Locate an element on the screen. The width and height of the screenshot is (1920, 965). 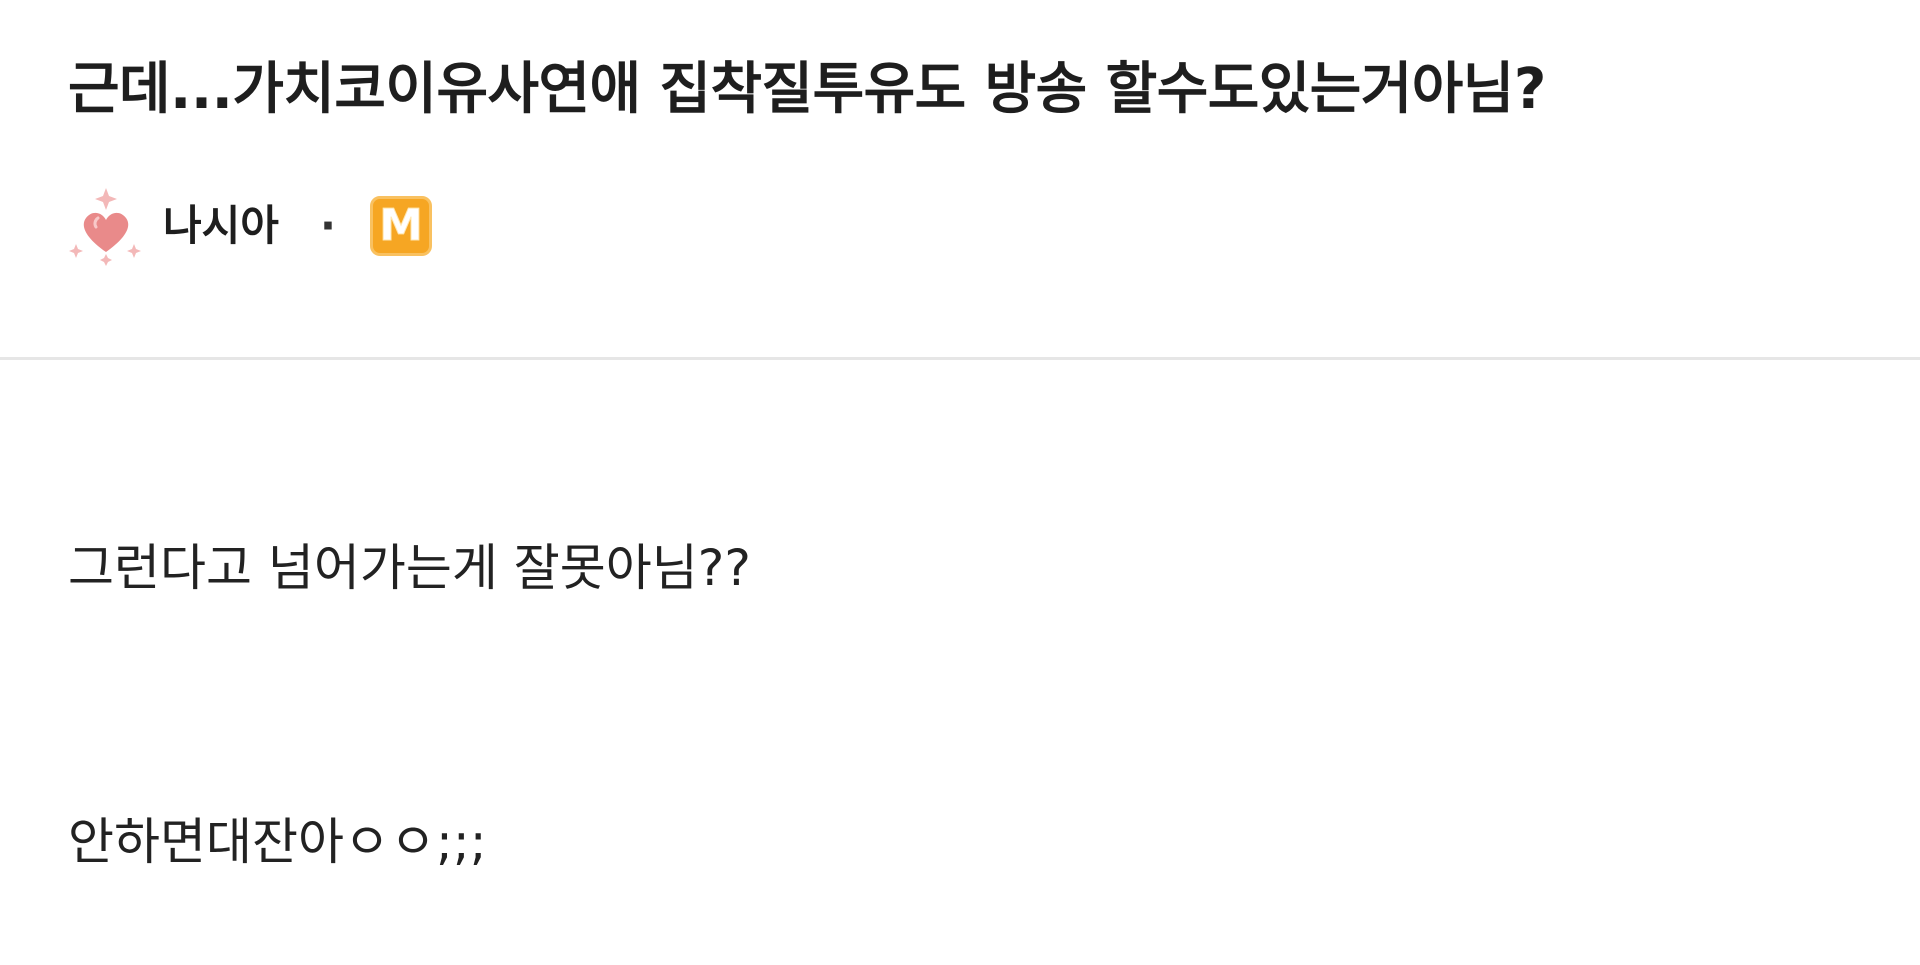
level-badge: M is located at coordinates (401, 226).